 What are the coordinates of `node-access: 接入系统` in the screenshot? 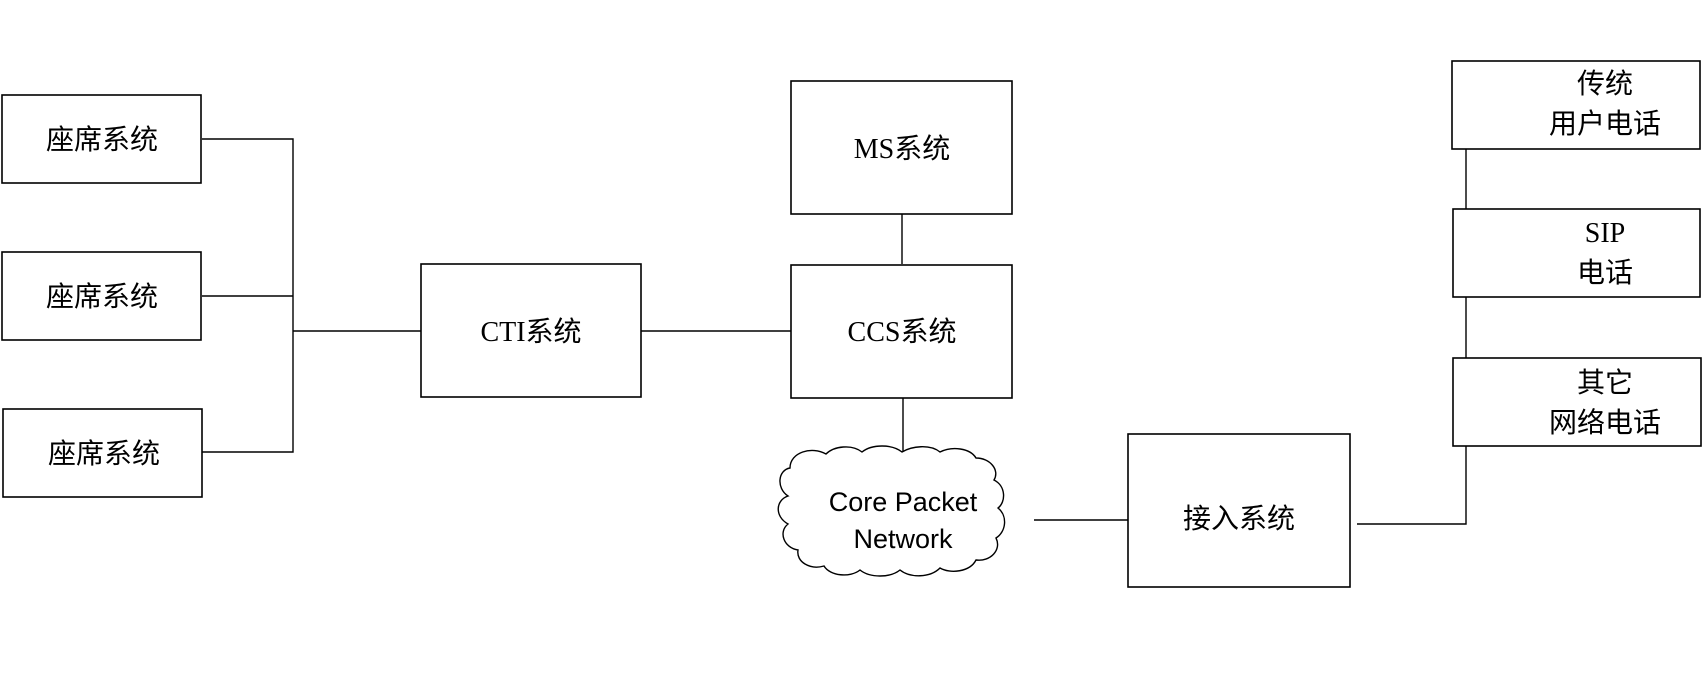 It's located at (1239, 510).